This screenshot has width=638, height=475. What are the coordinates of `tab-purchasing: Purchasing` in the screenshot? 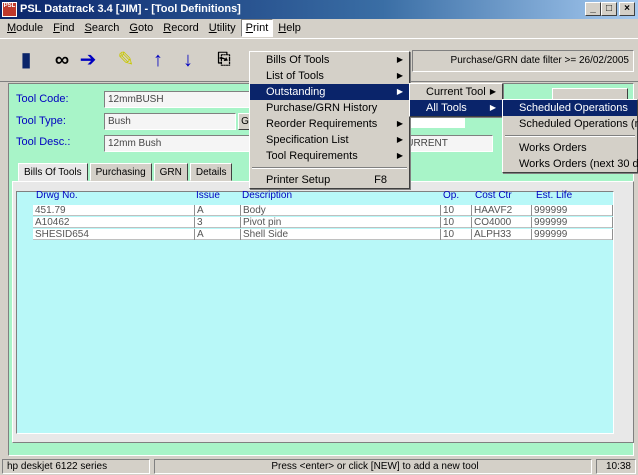 It's located at (120, 172).